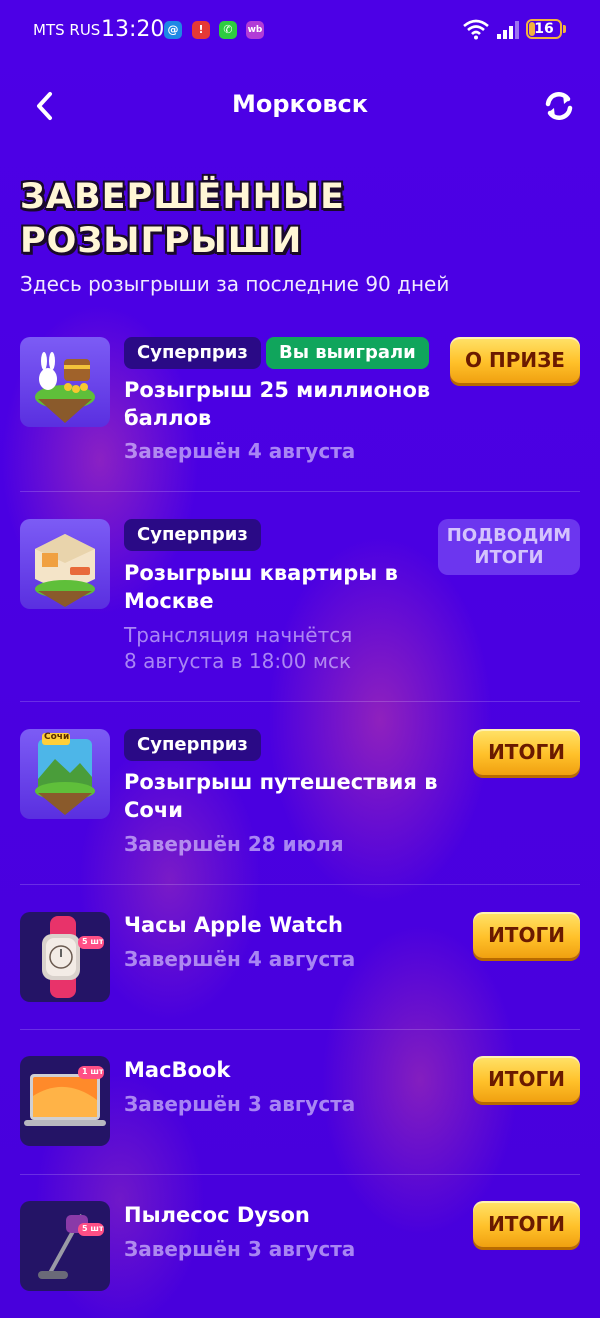 Image resolution: width=600 pixels, height=1318 pixels. Describe the element at coordinates (161, 241) in the screenshot. I see `page-title-line-2: РОЗЫГРЫШИ` at that location.